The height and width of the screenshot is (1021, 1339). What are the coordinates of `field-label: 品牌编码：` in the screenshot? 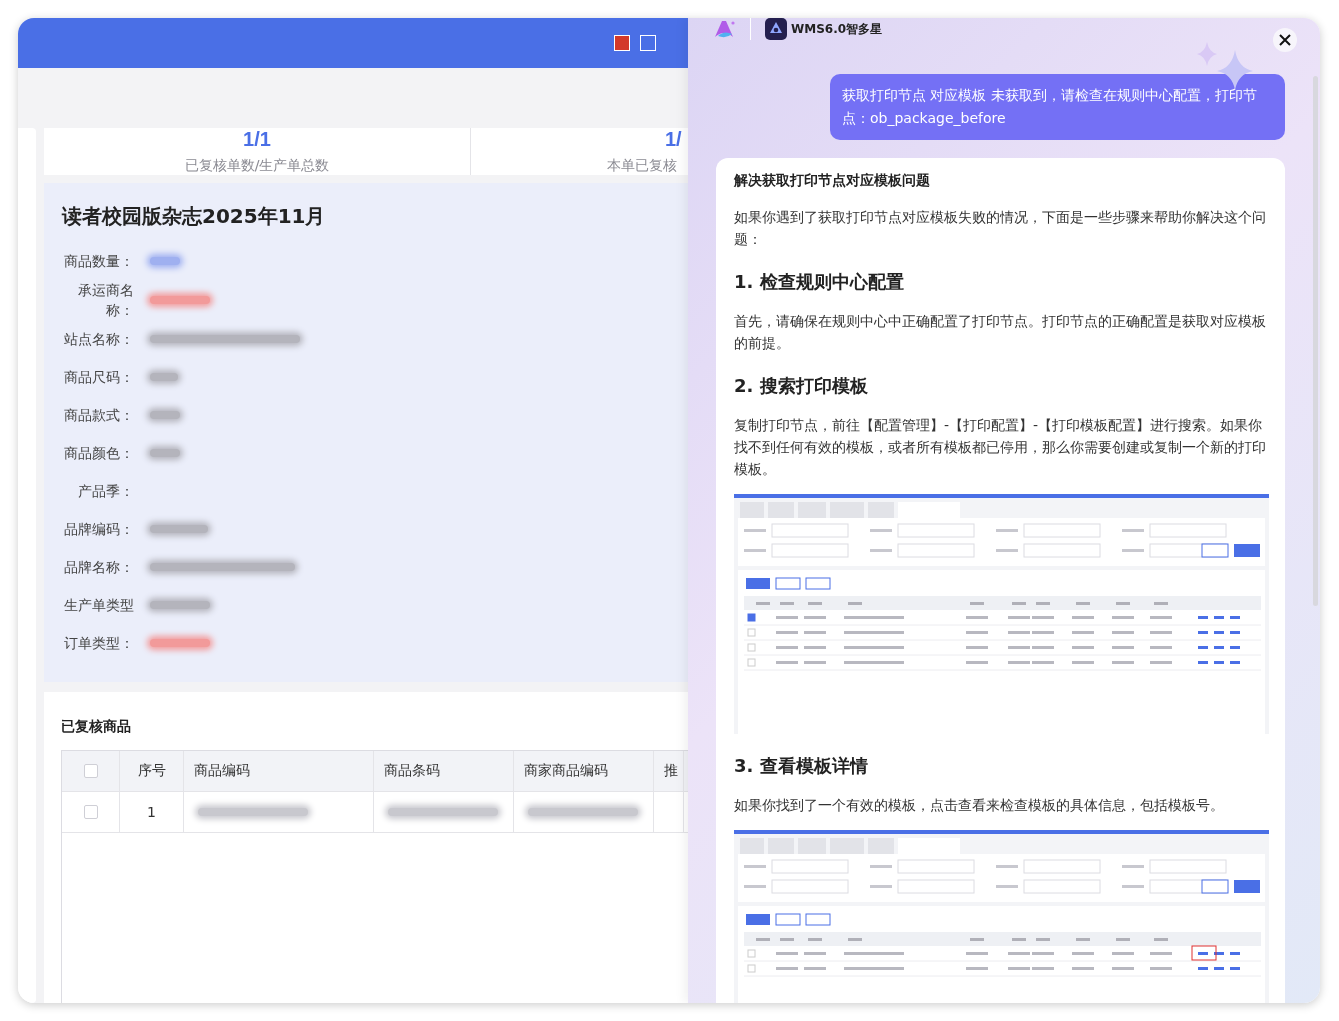 It's located at (98, 529).